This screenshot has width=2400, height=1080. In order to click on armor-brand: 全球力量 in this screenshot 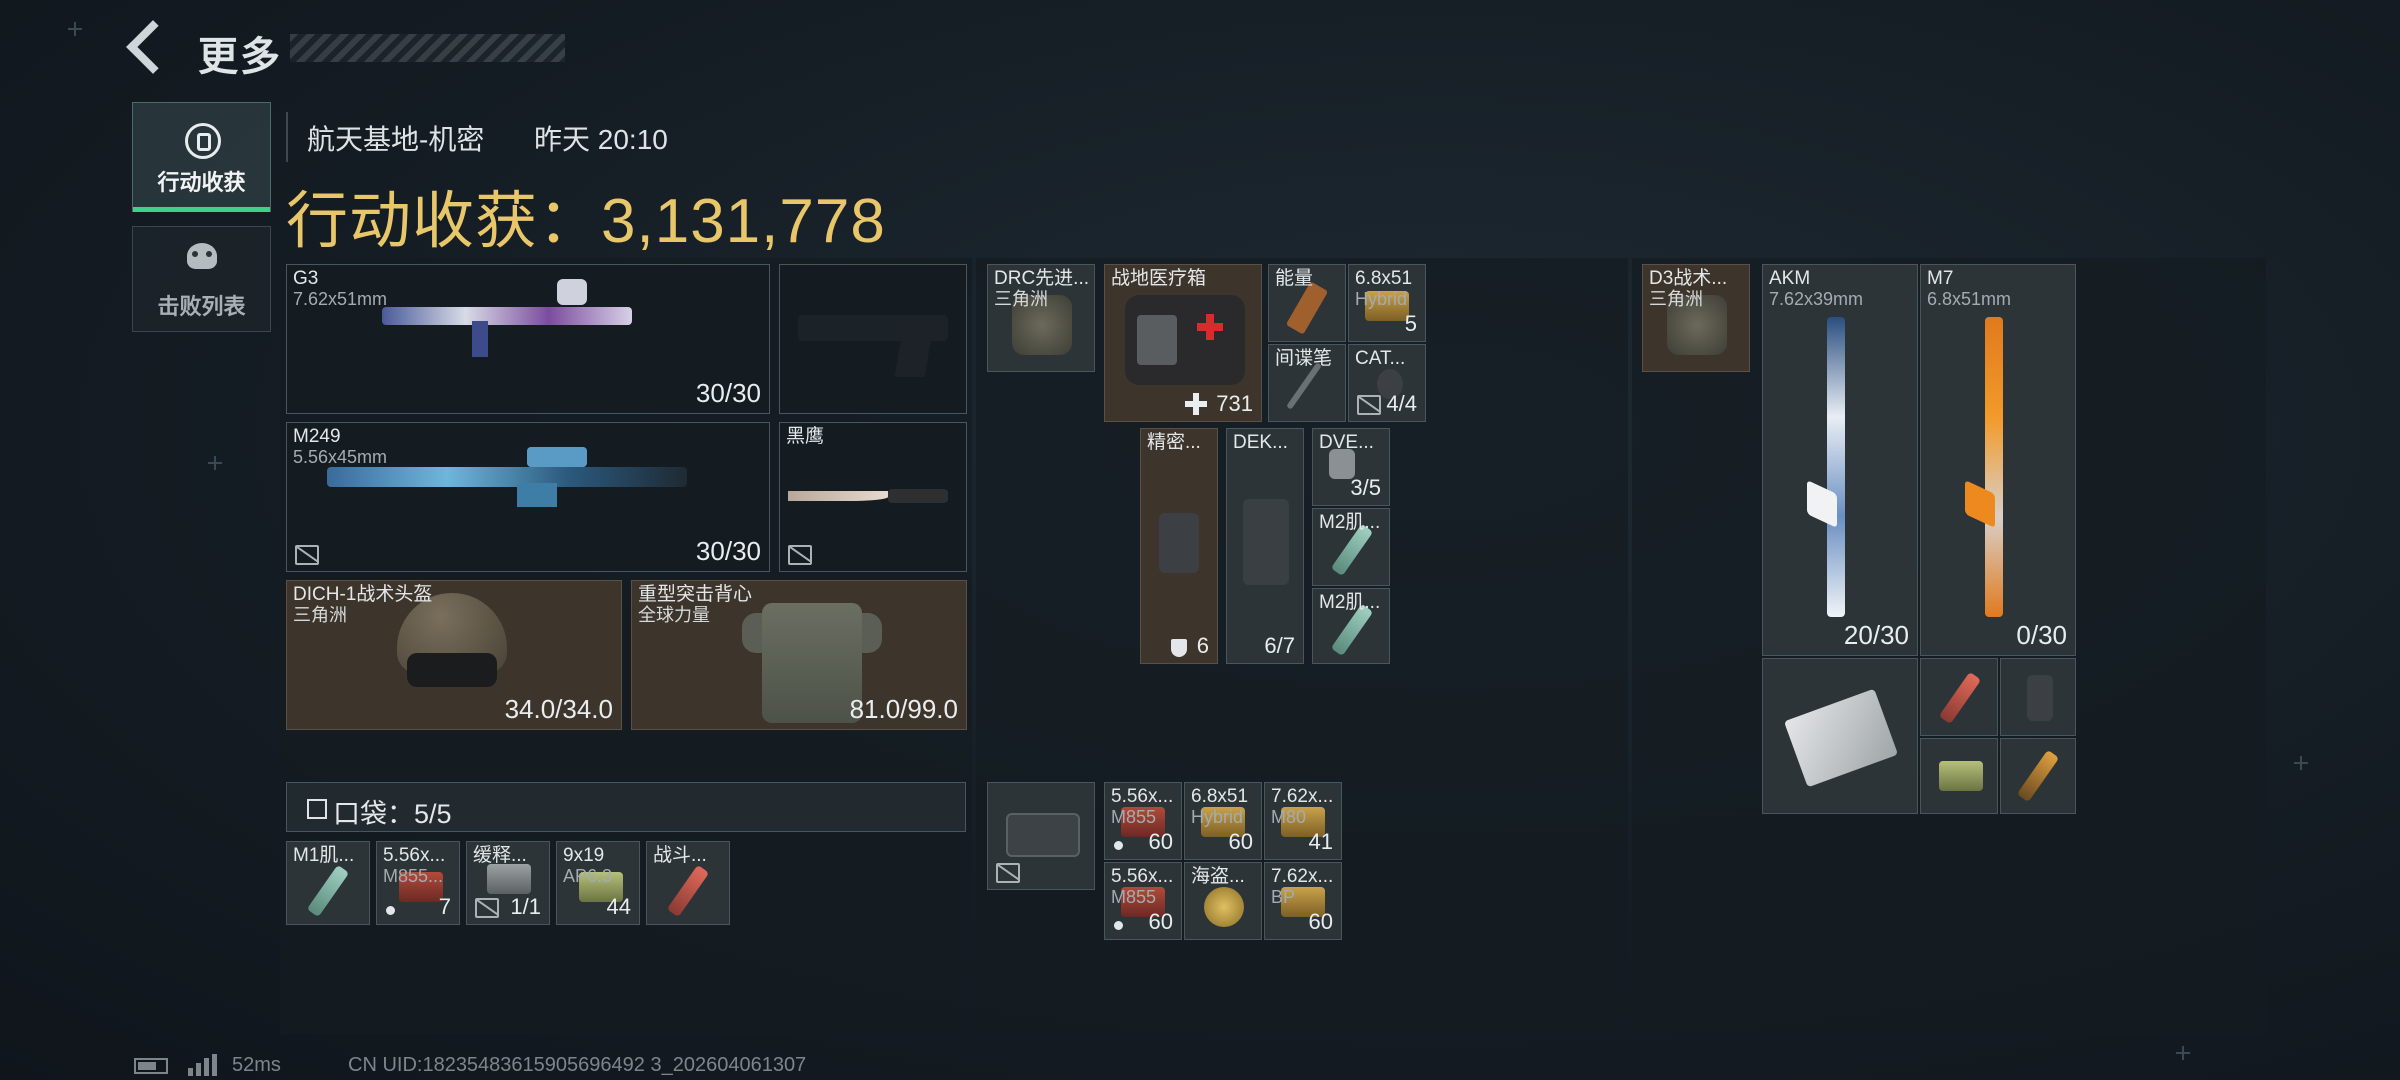, I will do `click(674, 615)`.